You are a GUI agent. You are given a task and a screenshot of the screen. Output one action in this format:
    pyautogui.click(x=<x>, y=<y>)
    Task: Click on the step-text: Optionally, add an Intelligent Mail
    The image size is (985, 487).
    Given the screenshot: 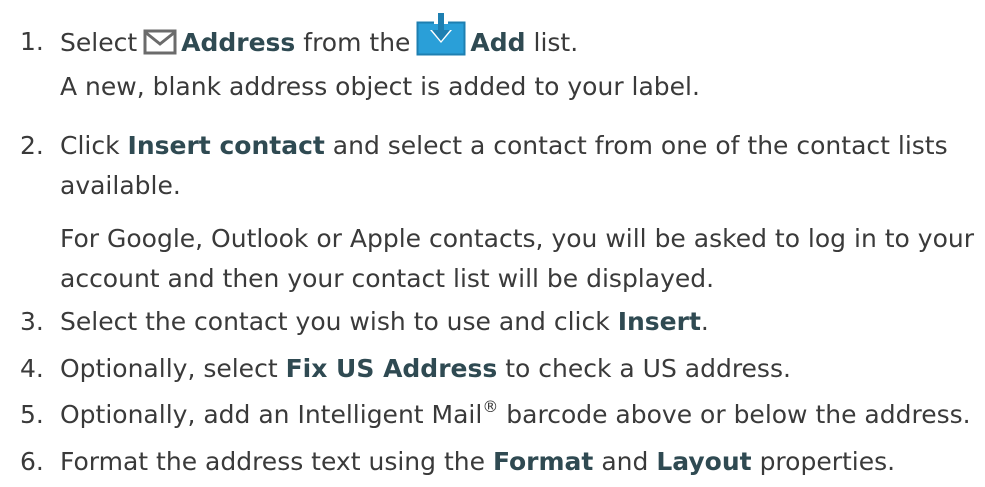 What is the action you would take?
    pyautogui.click(x=271, y=414)
    